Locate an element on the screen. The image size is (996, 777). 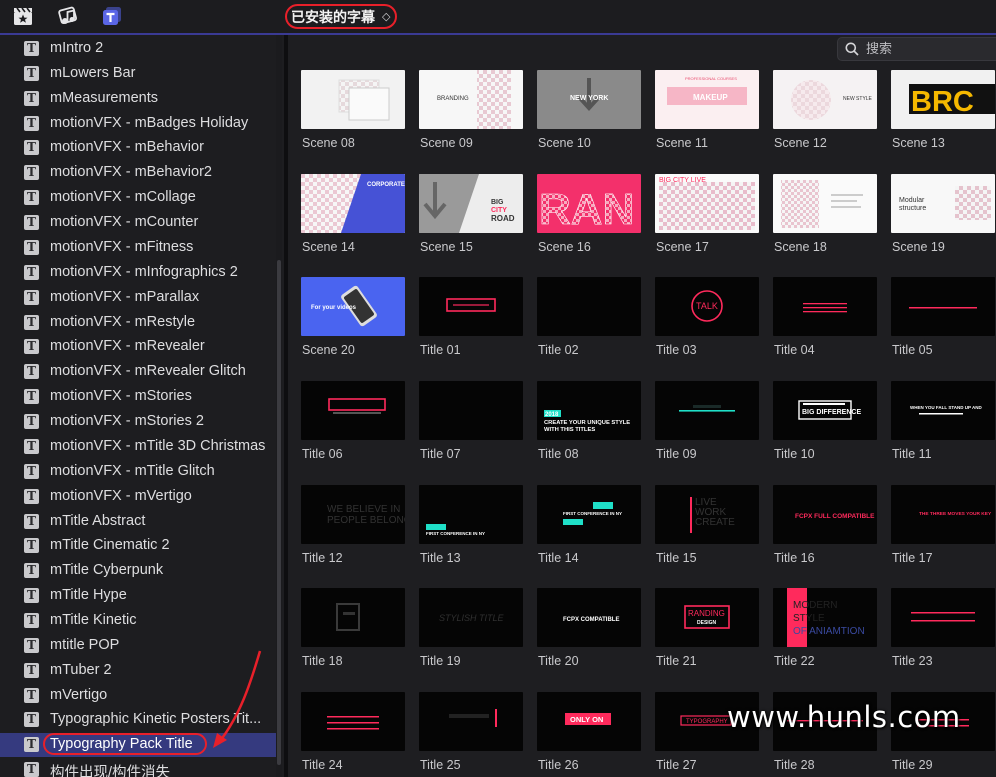
sidebar-item: TmTitle Kinetic is located at coordinates (138, 621).